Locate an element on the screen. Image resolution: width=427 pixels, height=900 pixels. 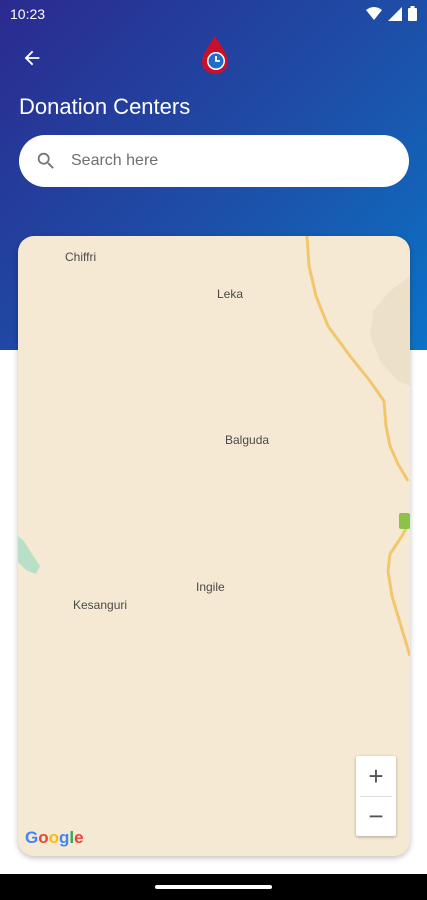
signal-icon is located at coordinates (395, 13).